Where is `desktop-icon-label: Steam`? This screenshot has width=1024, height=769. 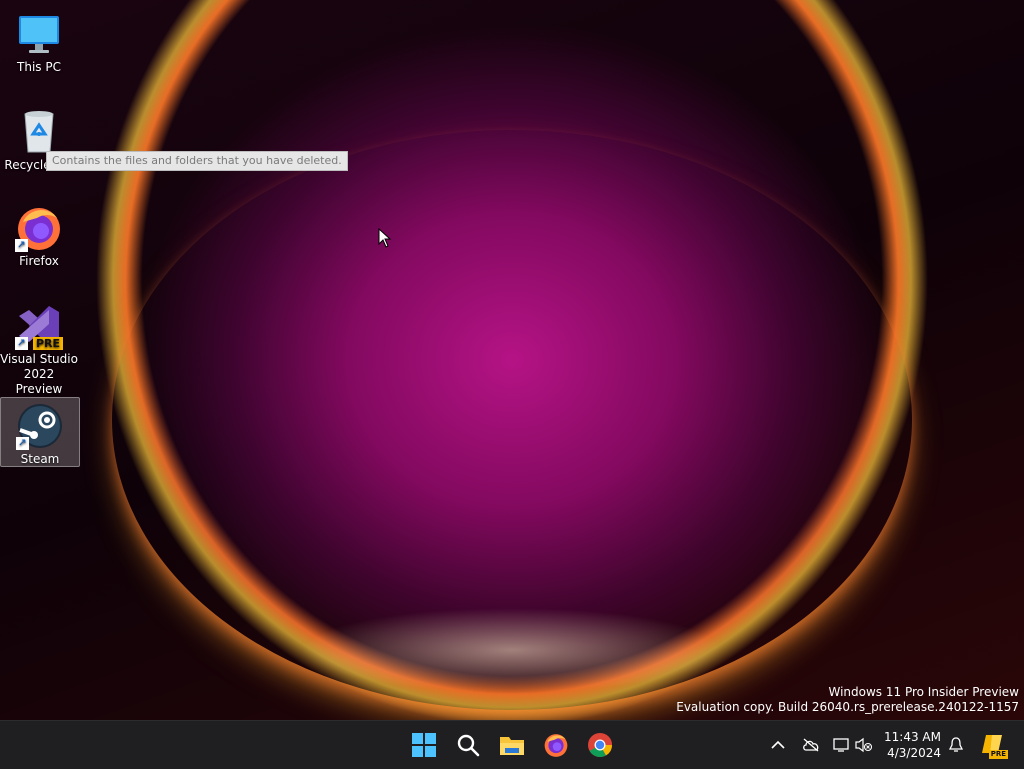
desktop-icon-label: Steam is located at coordinates (40, 459).